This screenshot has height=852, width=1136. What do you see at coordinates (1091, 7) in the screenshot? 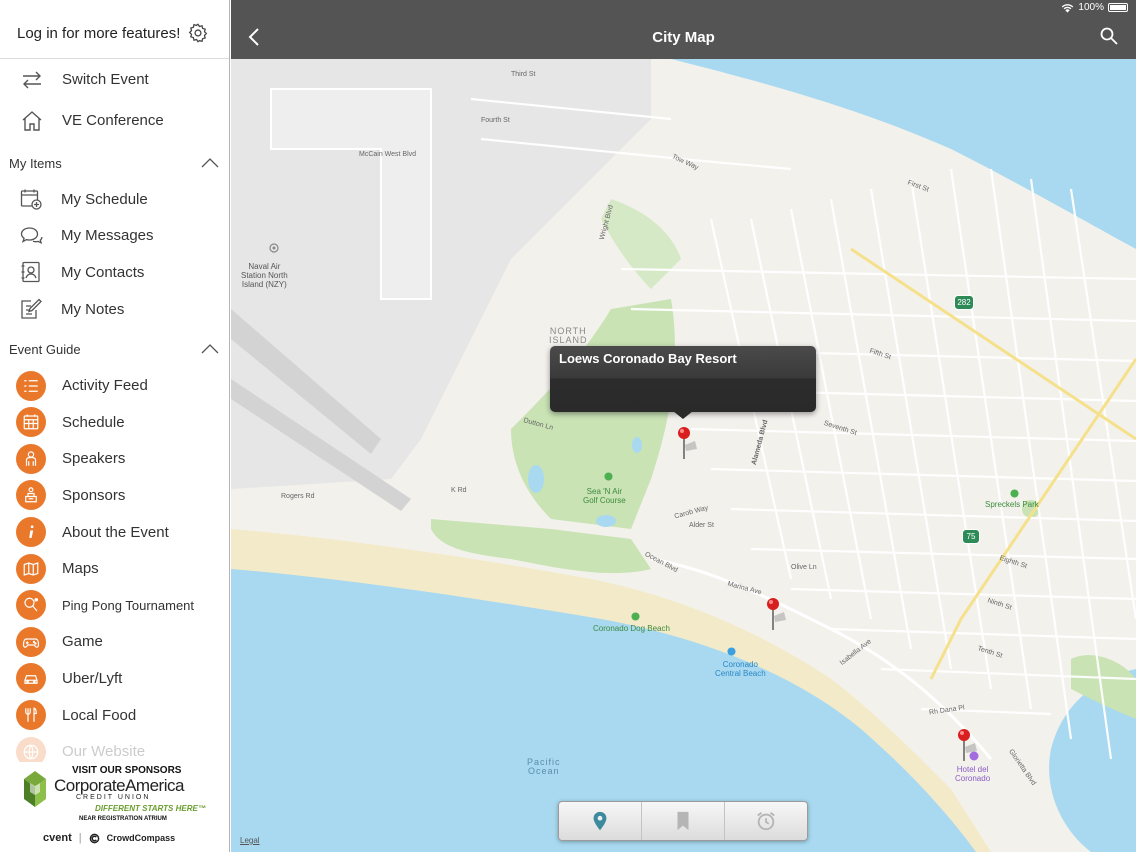
I see `battery-percent: 100%` at bounding box center [1091, 7].